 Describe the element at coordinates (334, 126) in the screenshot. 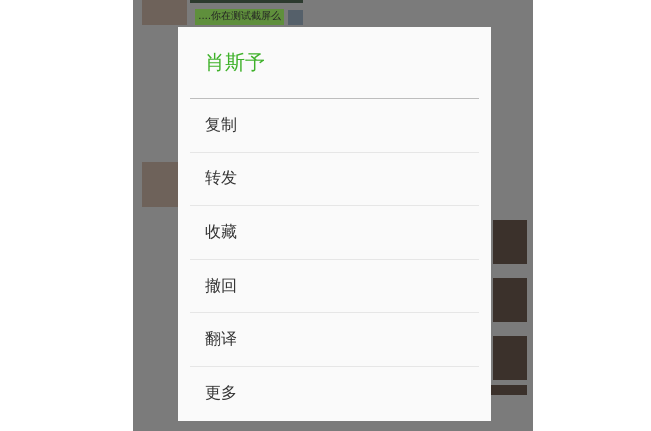

I see `menu-item: 复制` at that location.